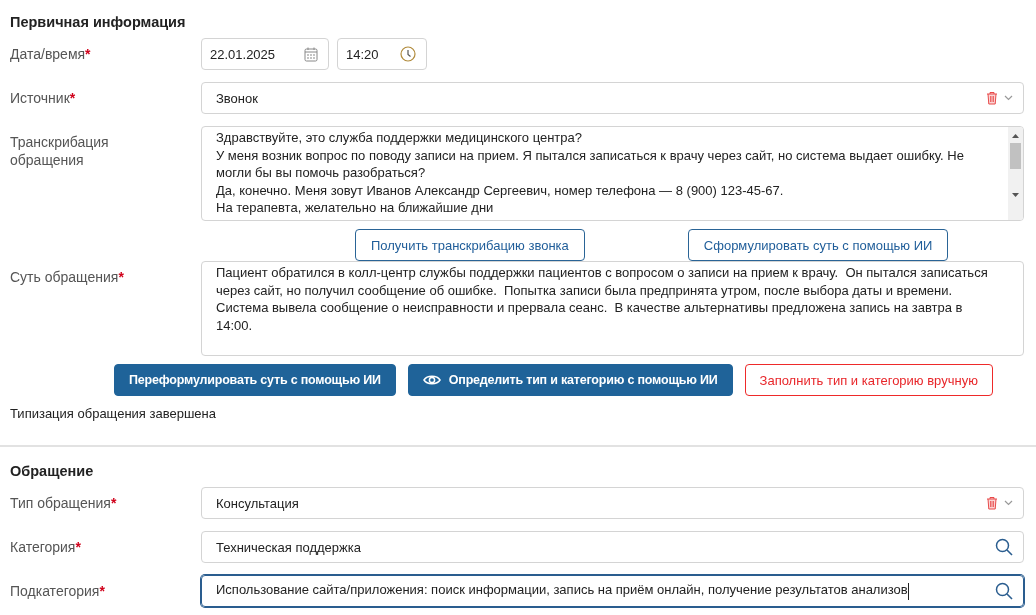 This screenshot has width=1036, height=615. Describe the element at coordinates (46, 547) in the screenshot. I see `field-label: Категория*` at that location.